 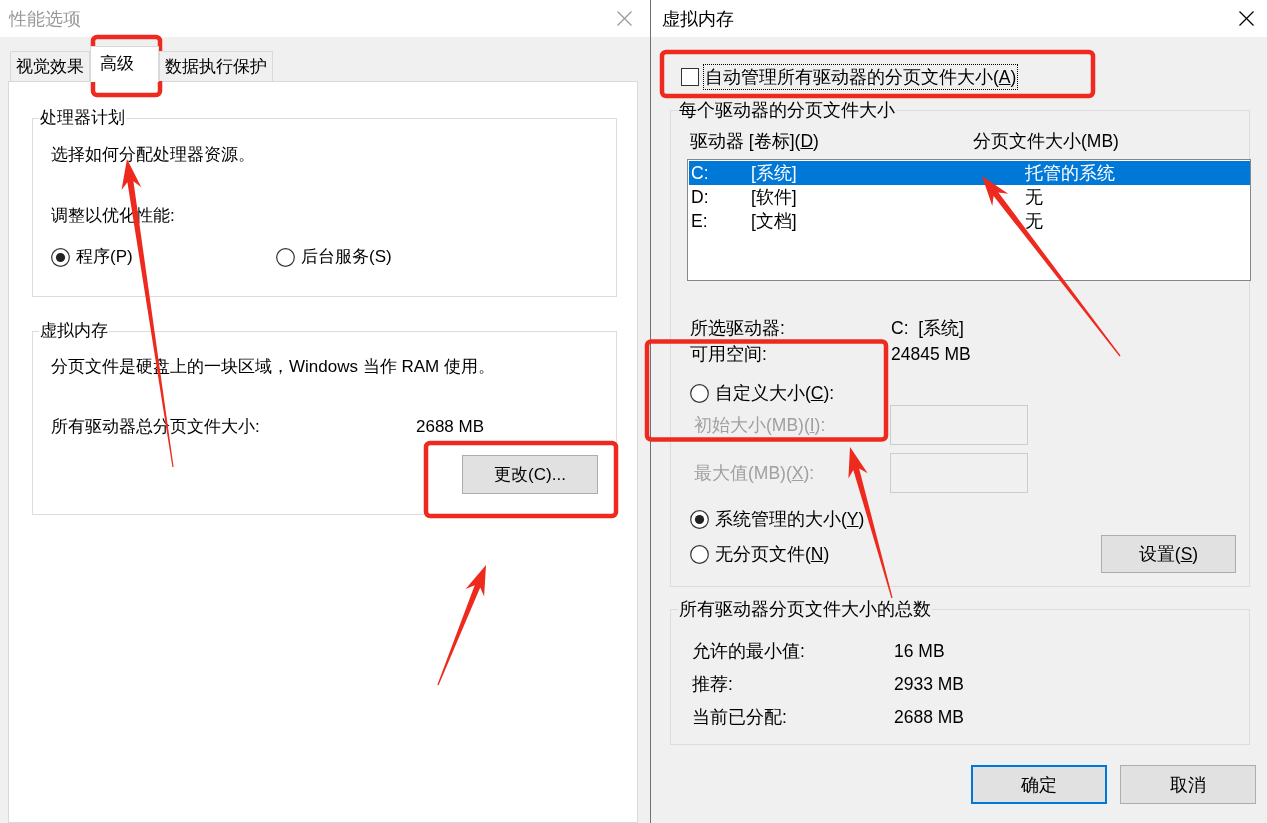 I want to click on tab: 视觉效果, so click(x=50, y=66).